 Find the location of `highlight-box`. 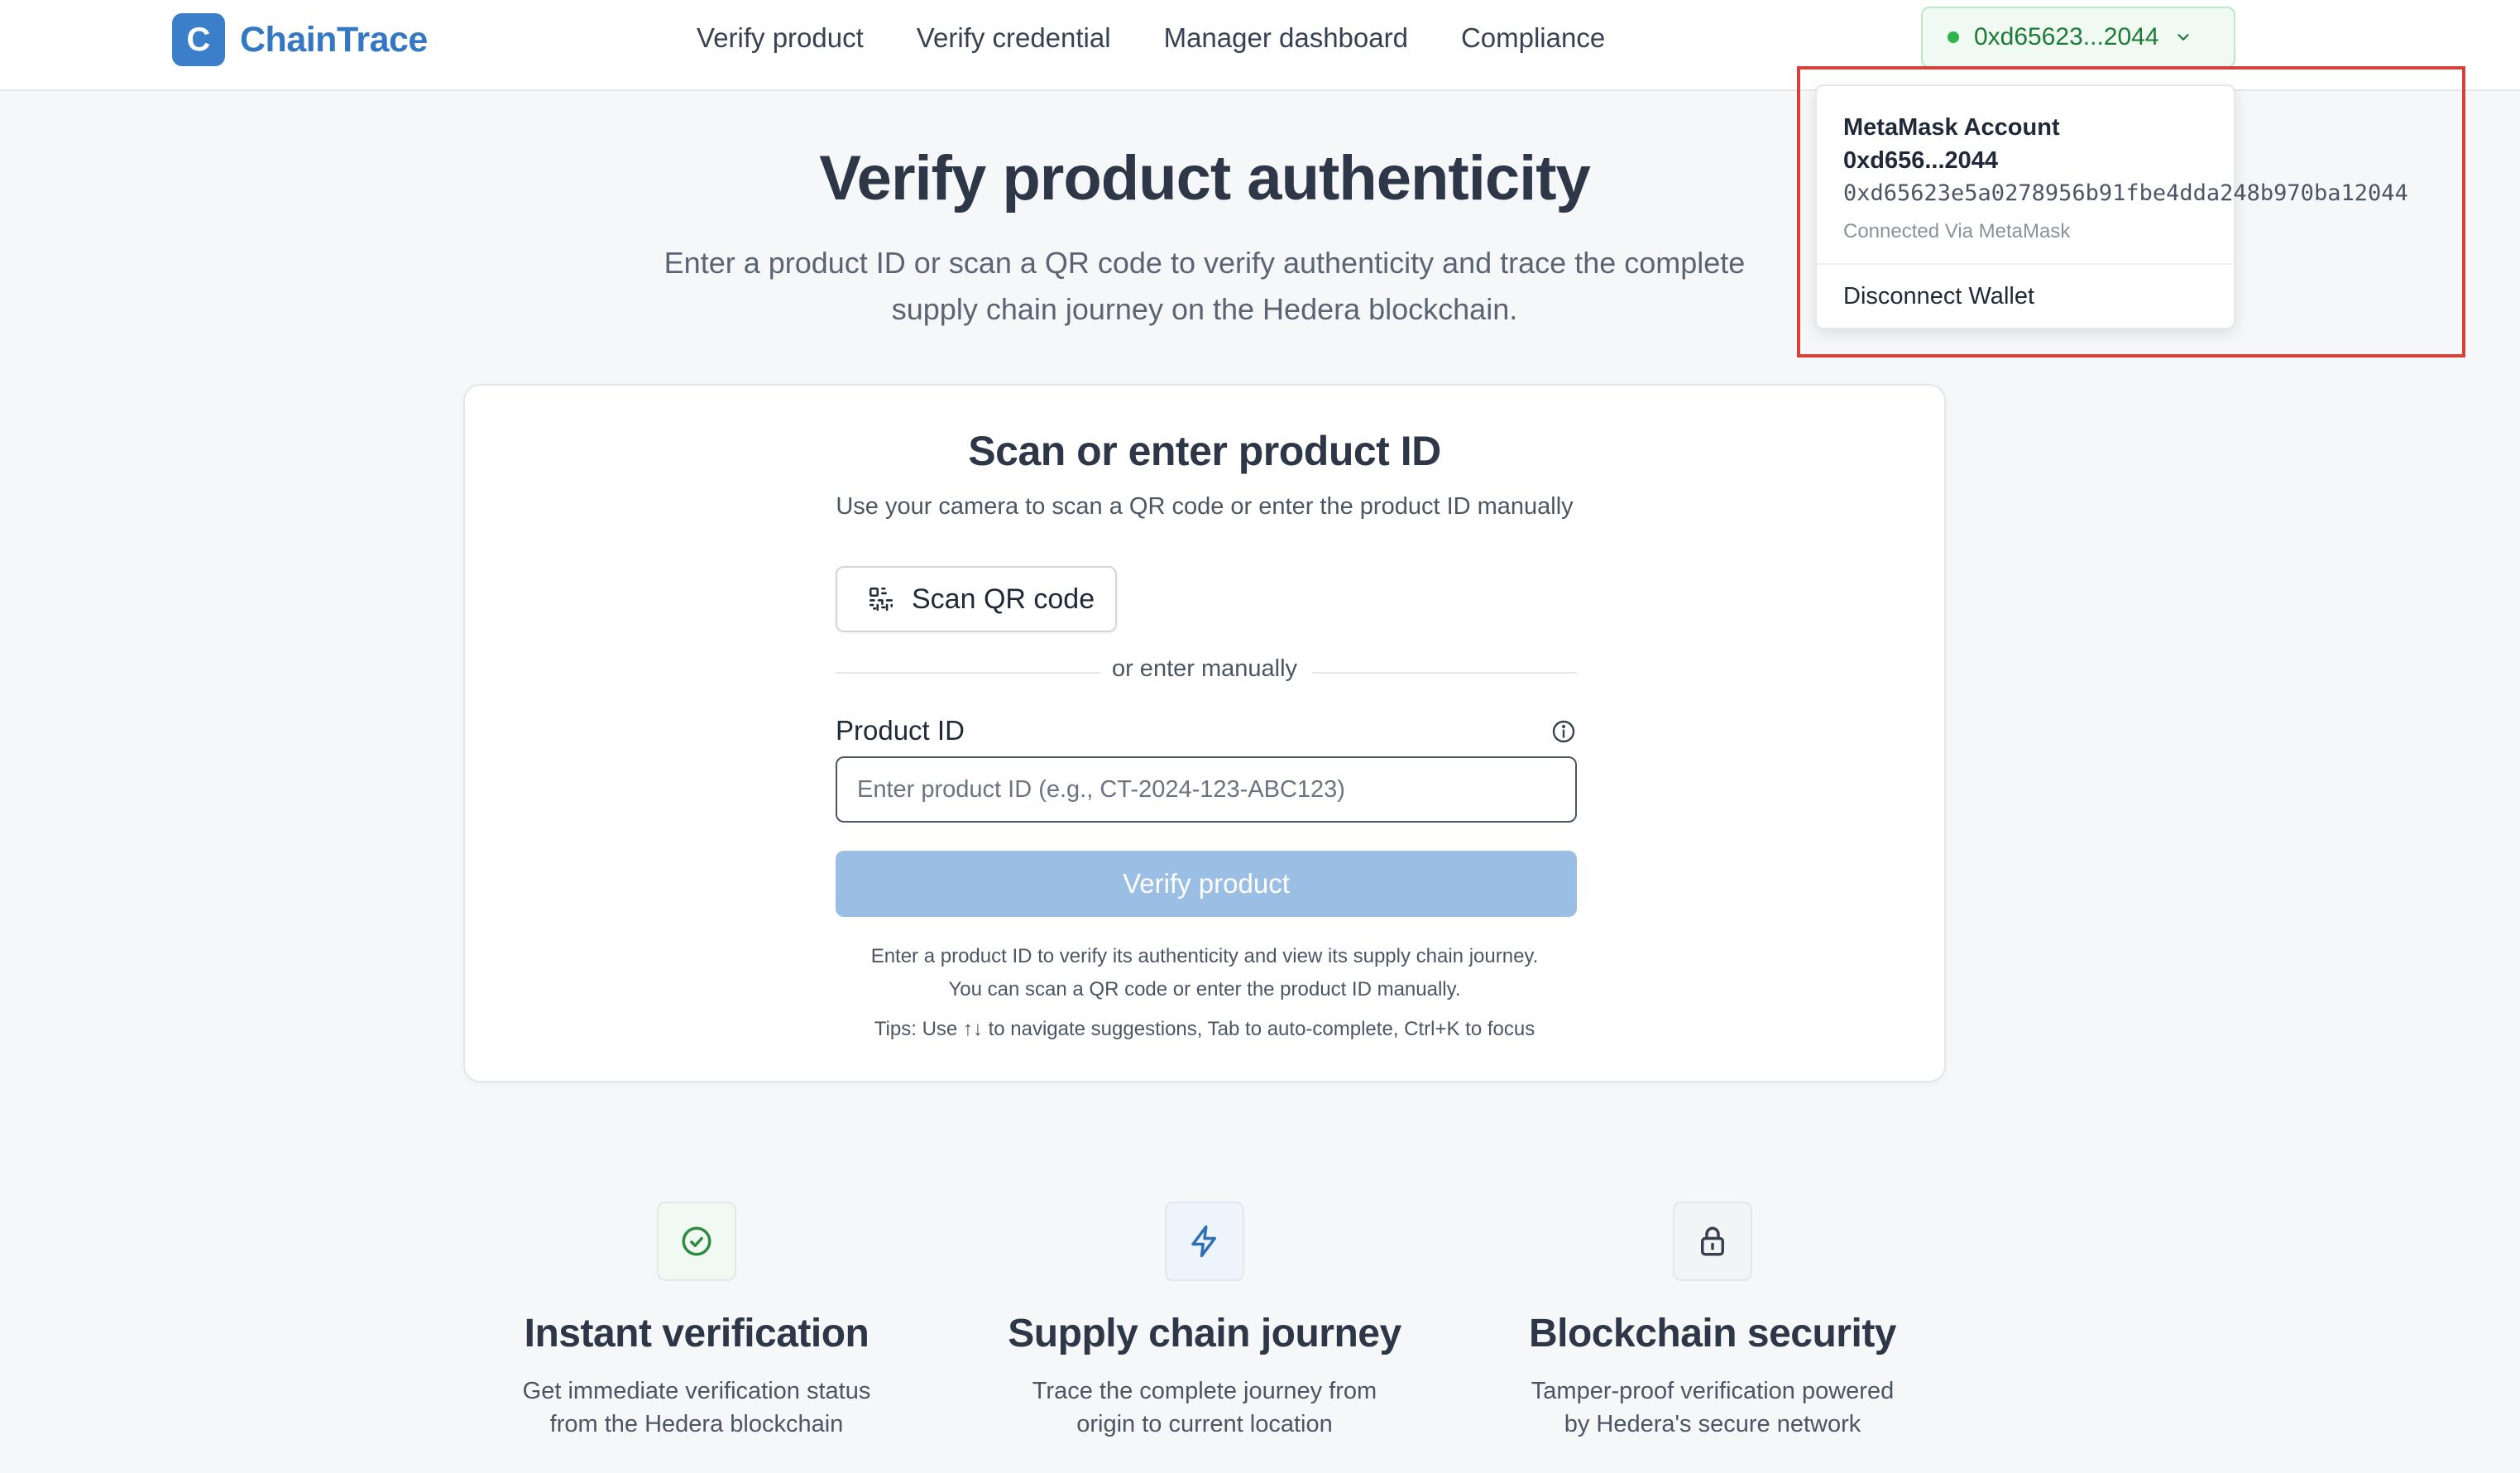

highlight-box is located at coordinates (2131, 212).